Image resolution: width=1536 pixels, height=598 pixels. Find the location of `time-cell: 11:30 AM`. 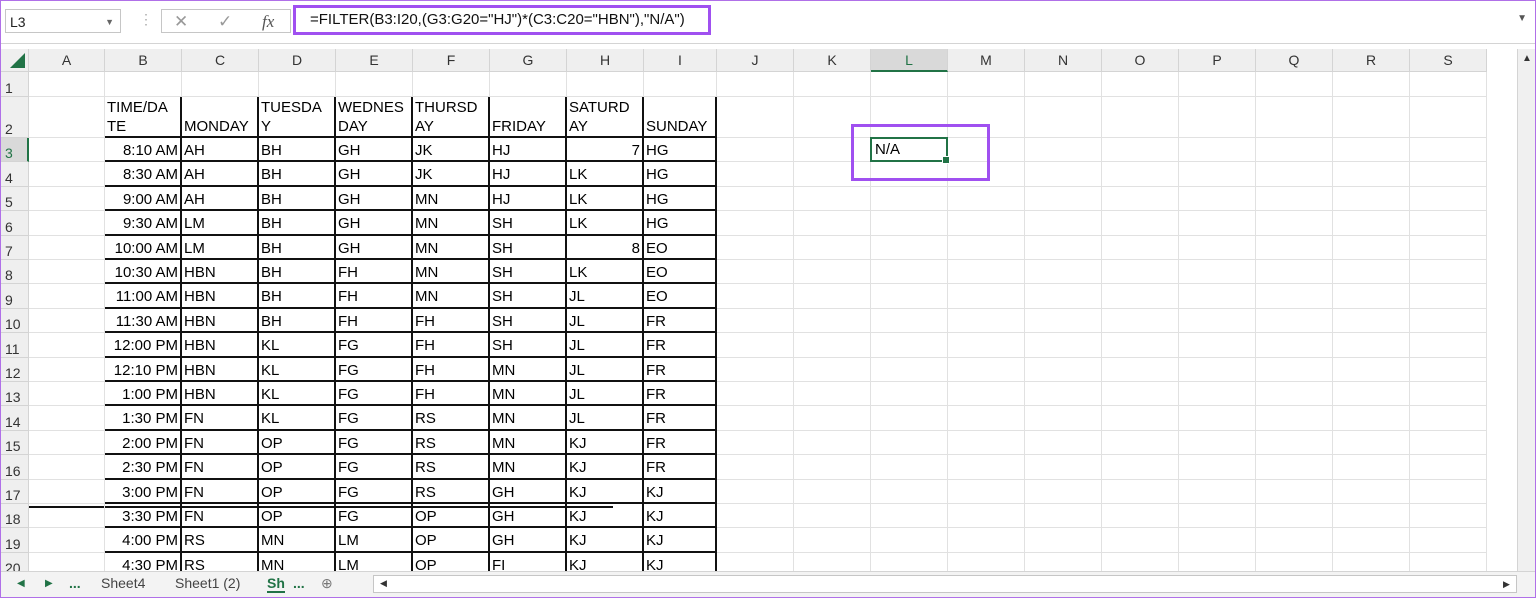

time-cell: 11:30 AM is located at coordinates (143, 321).